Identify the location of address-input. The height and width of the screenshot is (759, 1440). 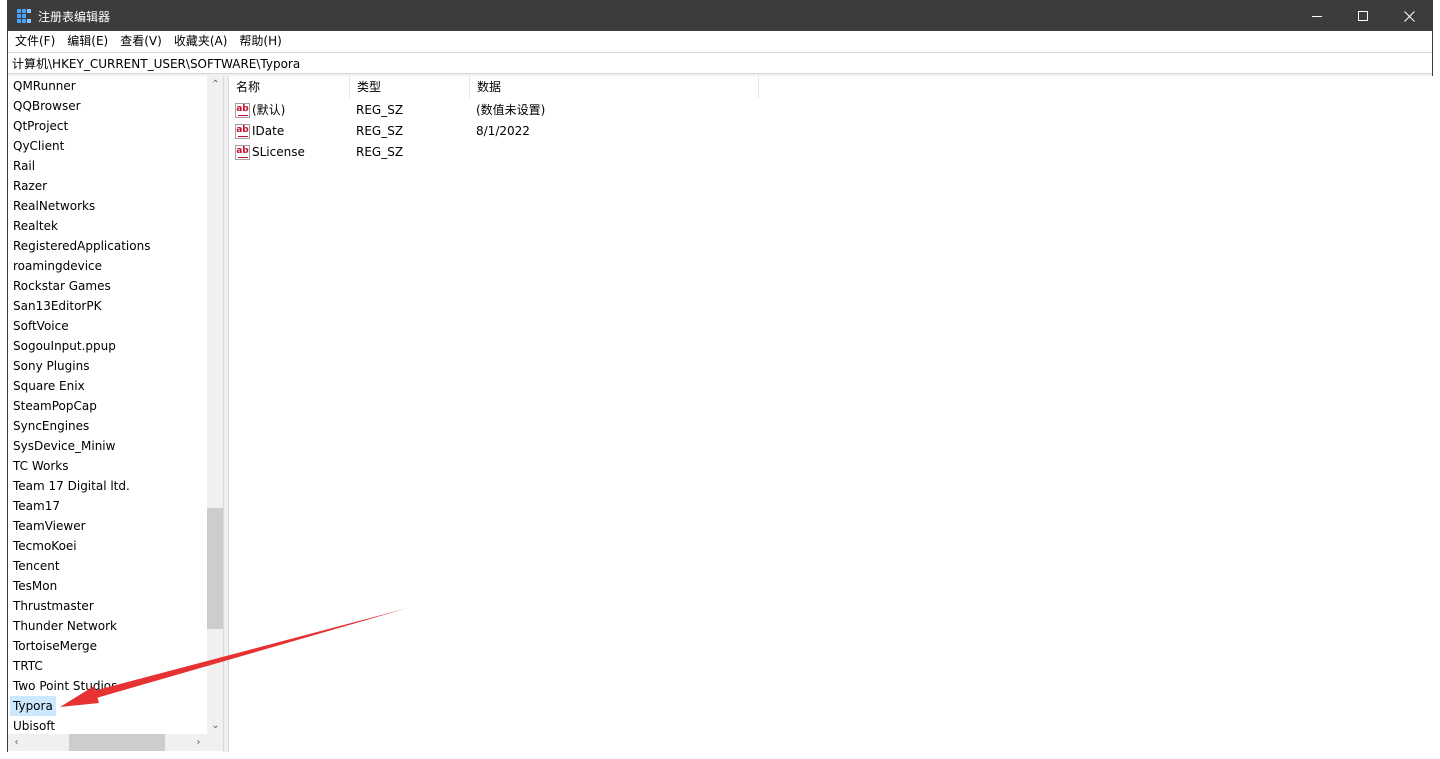
(717, 63).